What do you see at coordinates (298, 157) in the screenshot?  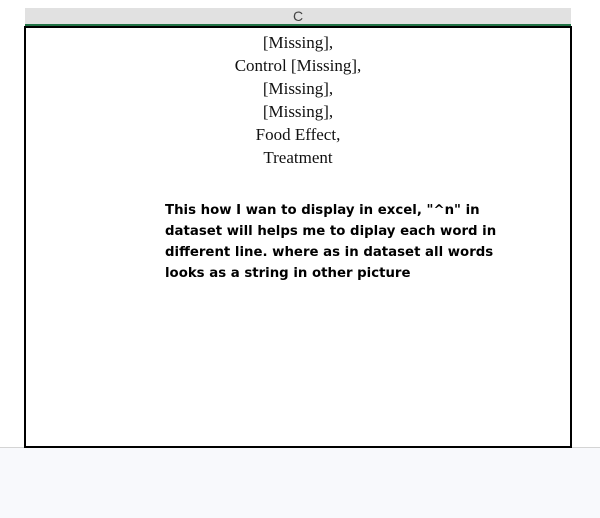 I see `cell-line: Treatment` at bounding box center [298, 157].